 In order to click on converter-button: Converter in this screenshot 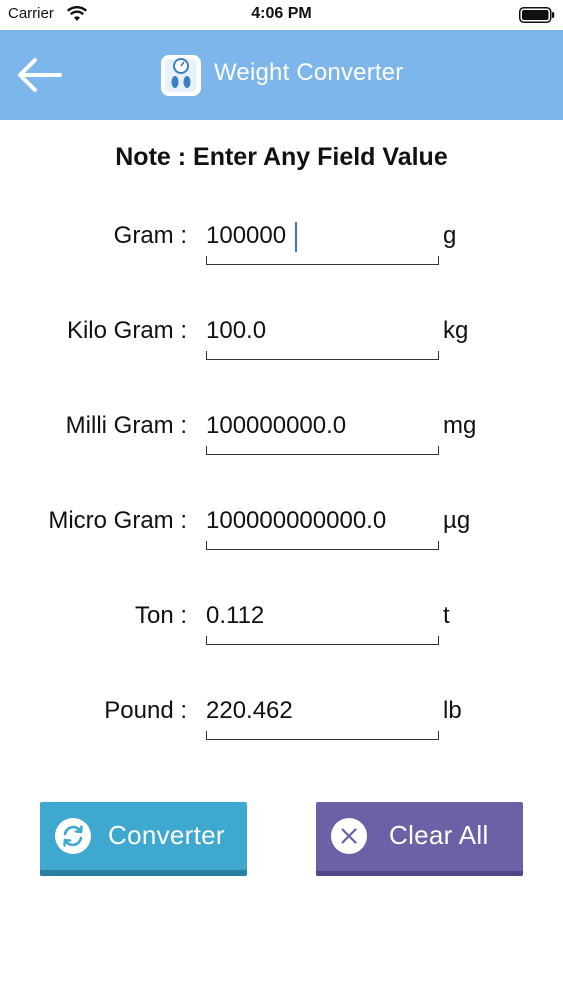, I will do `click(143, 839)`.